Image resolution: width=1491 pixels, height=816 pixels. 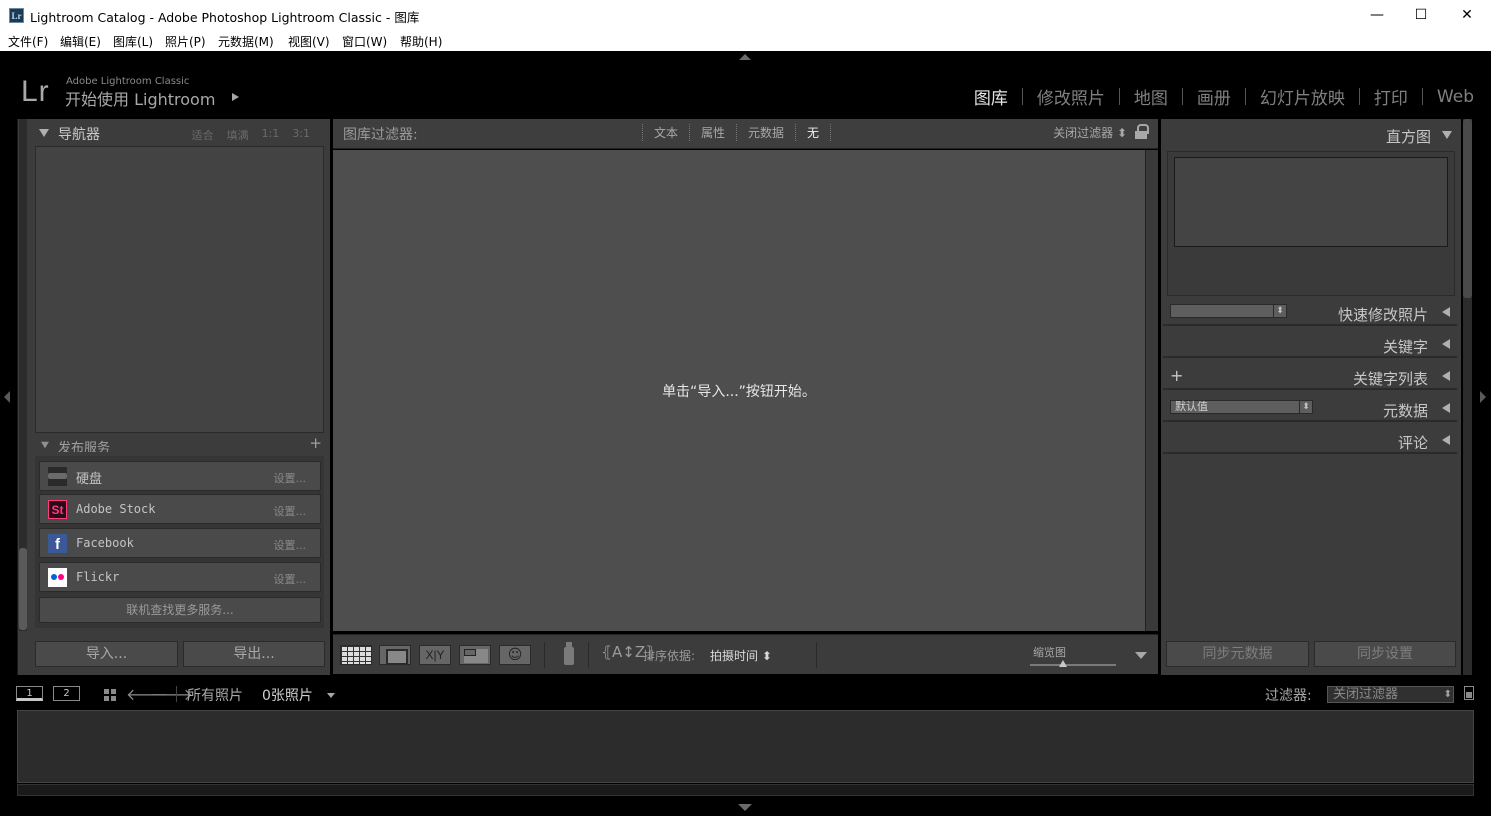 I want to click on module-book: 画册, so click(x=1214, y=96).